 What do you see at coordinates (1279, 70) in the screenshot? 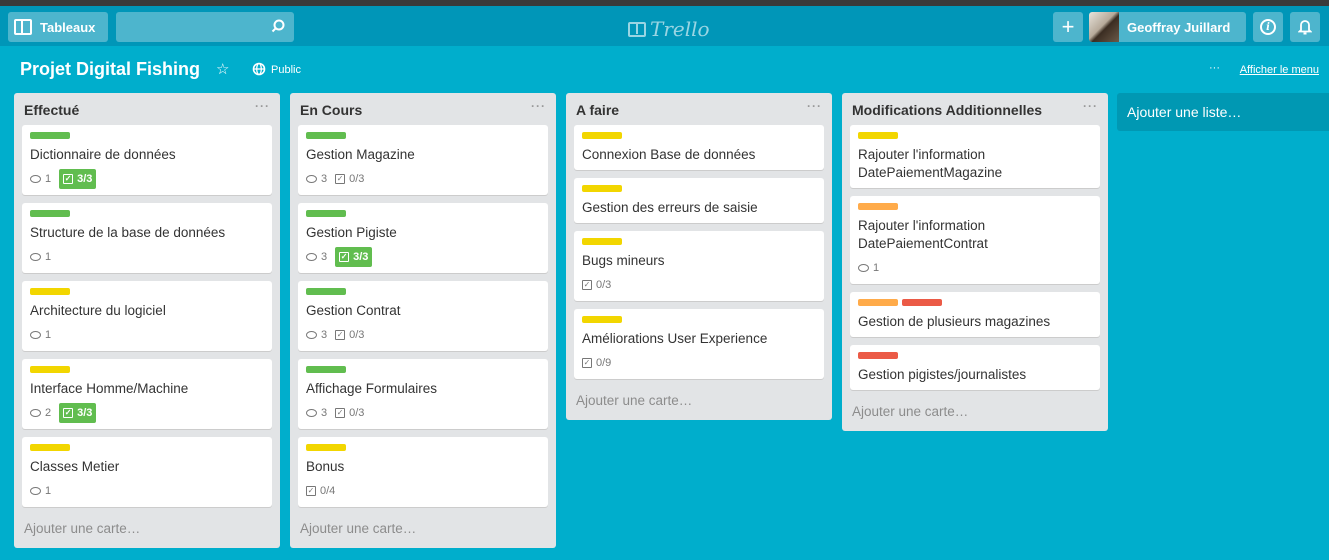
I see `show-menu-link: Afficher le menu` at bounding box center [1279, 70].